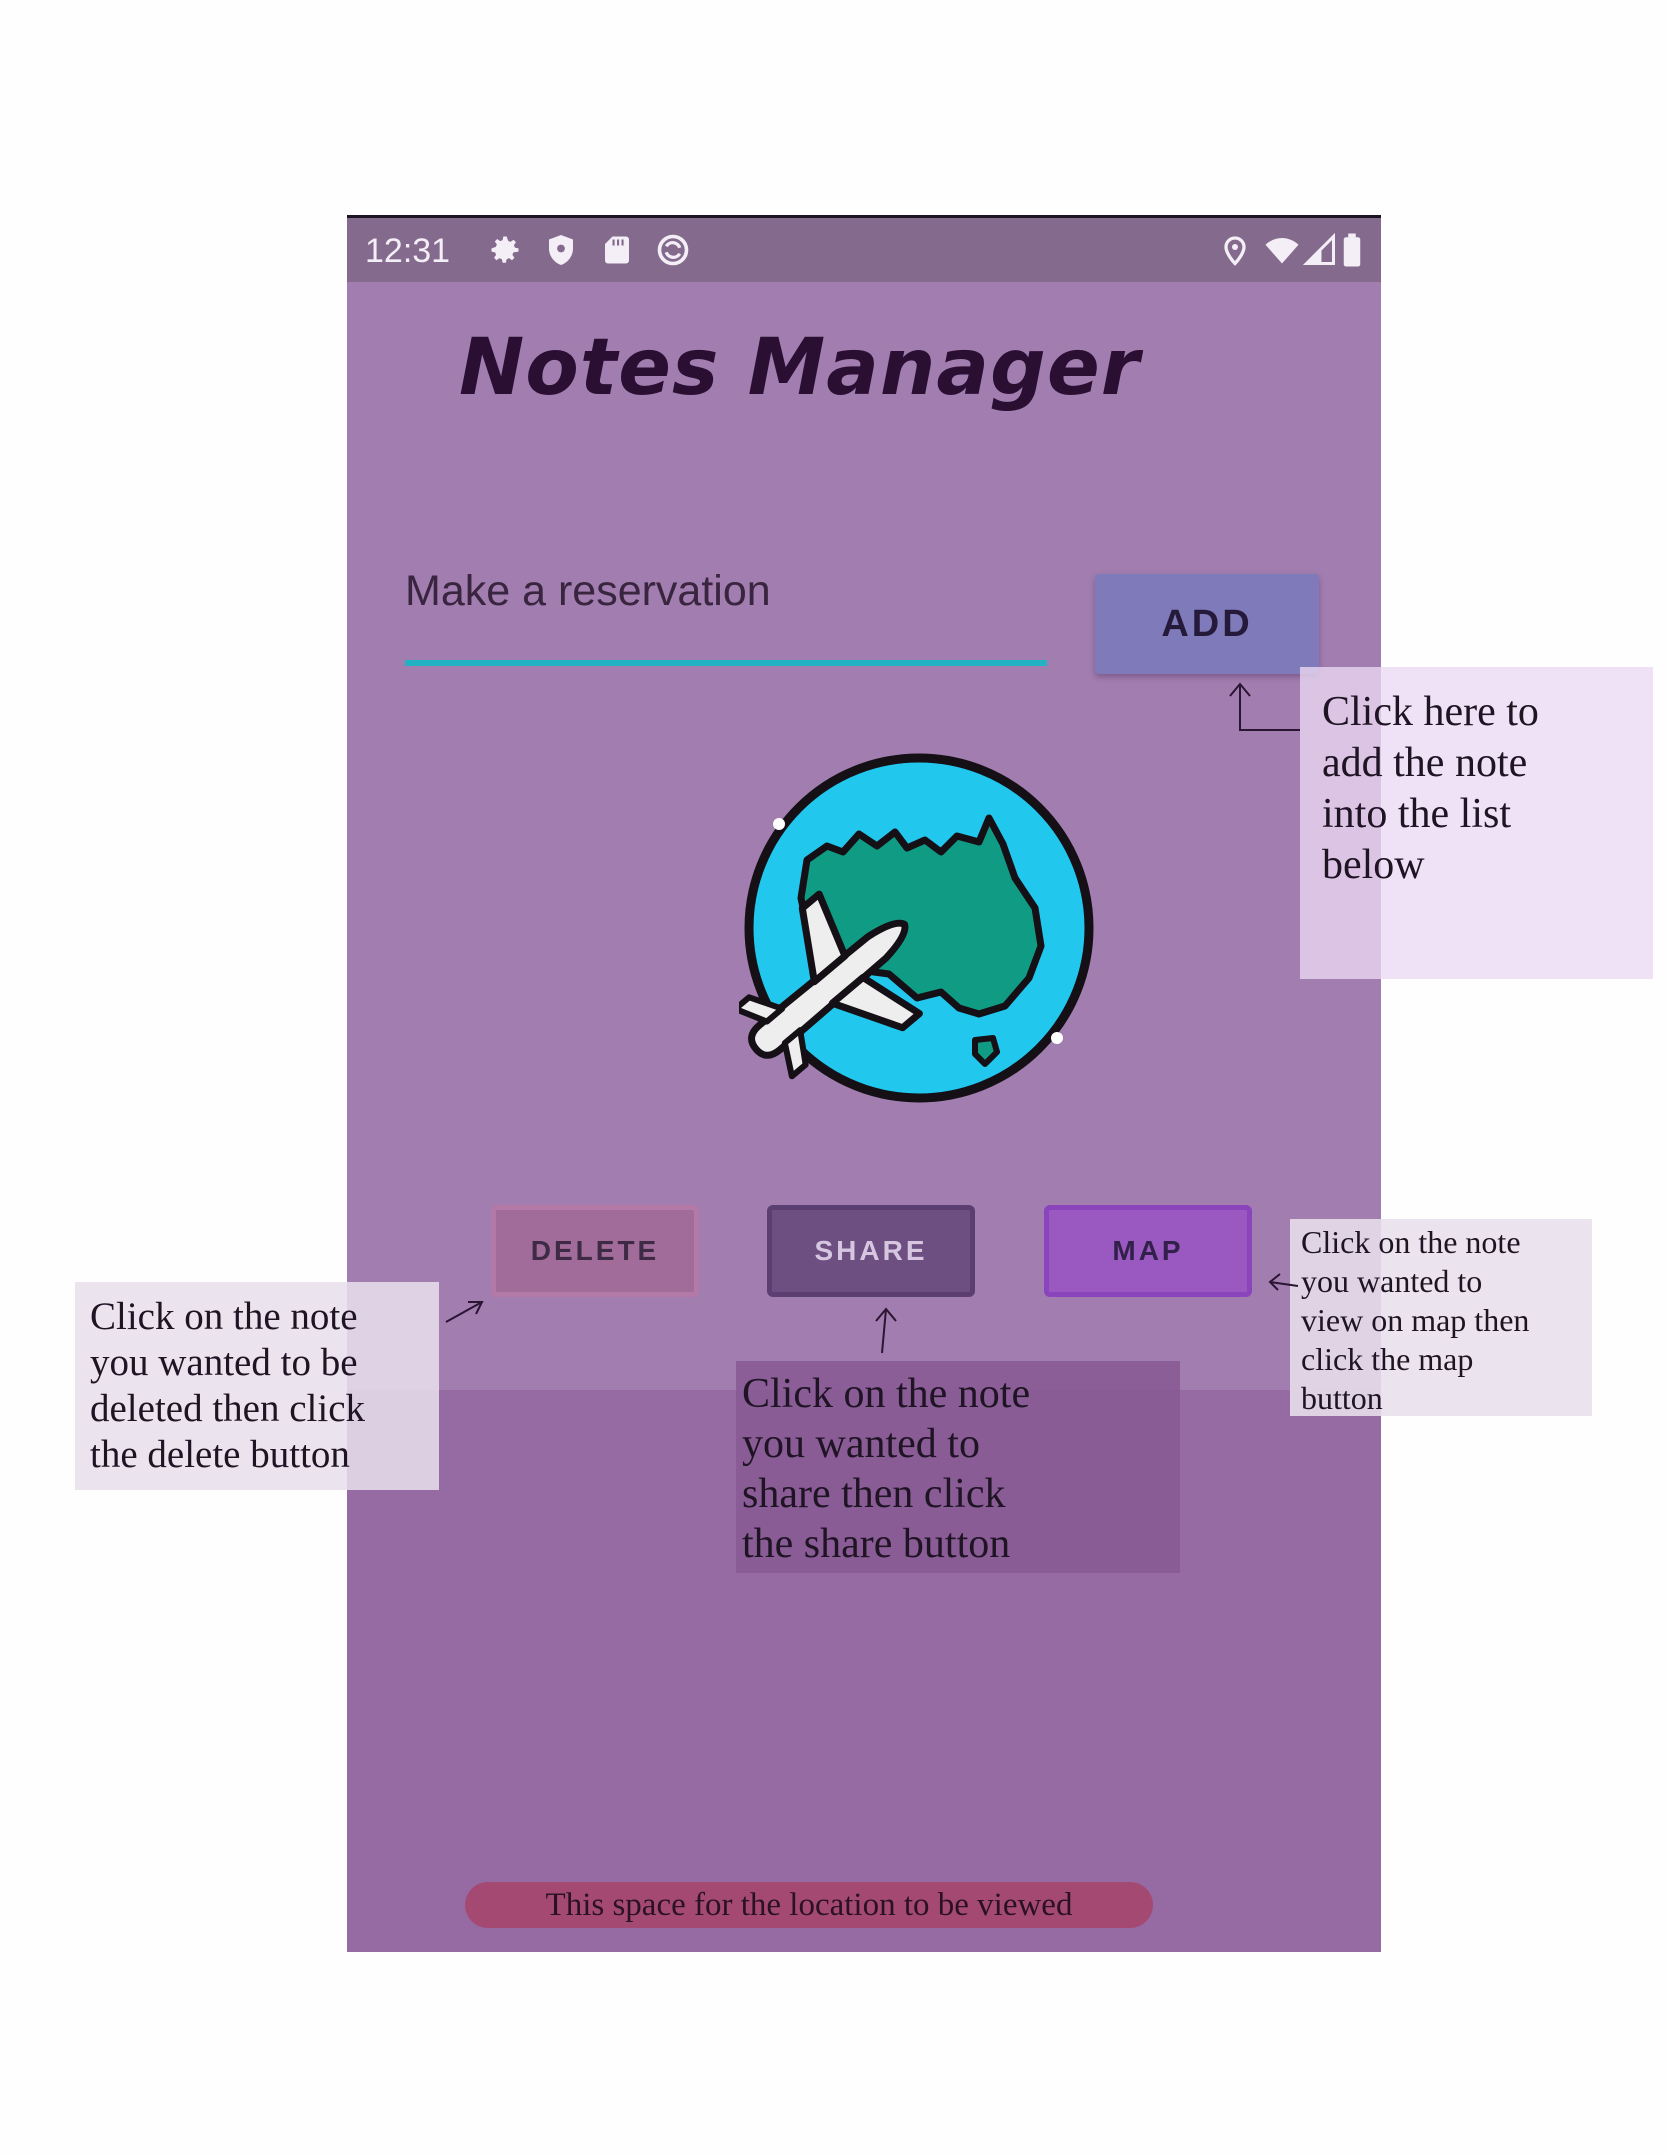  What do you see at coordinates (864, 250) in the screenshot?
I see `status-bar: 12:31` at bounding box center [864, 250].